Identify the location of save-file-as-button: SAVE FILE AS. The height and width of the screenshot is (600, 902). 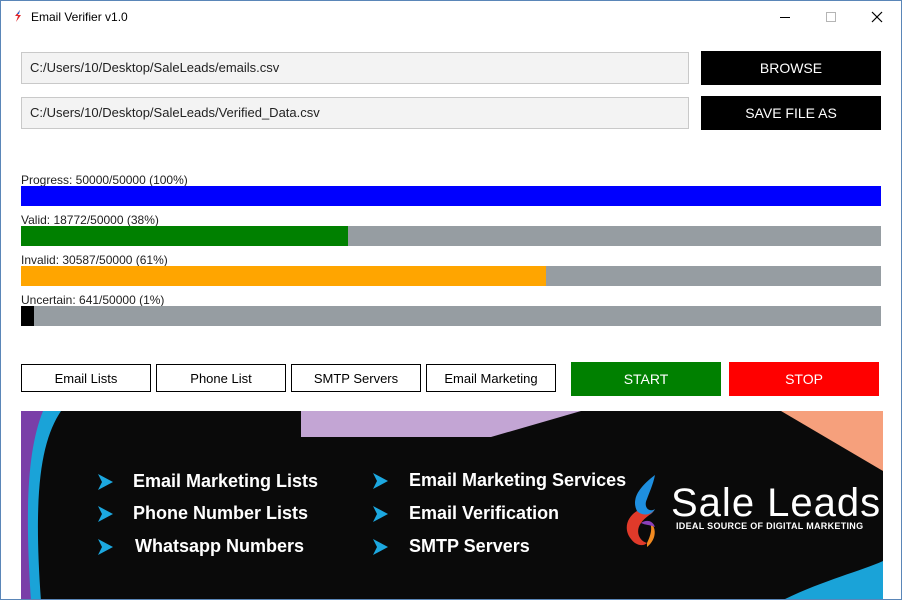
(791, 113).